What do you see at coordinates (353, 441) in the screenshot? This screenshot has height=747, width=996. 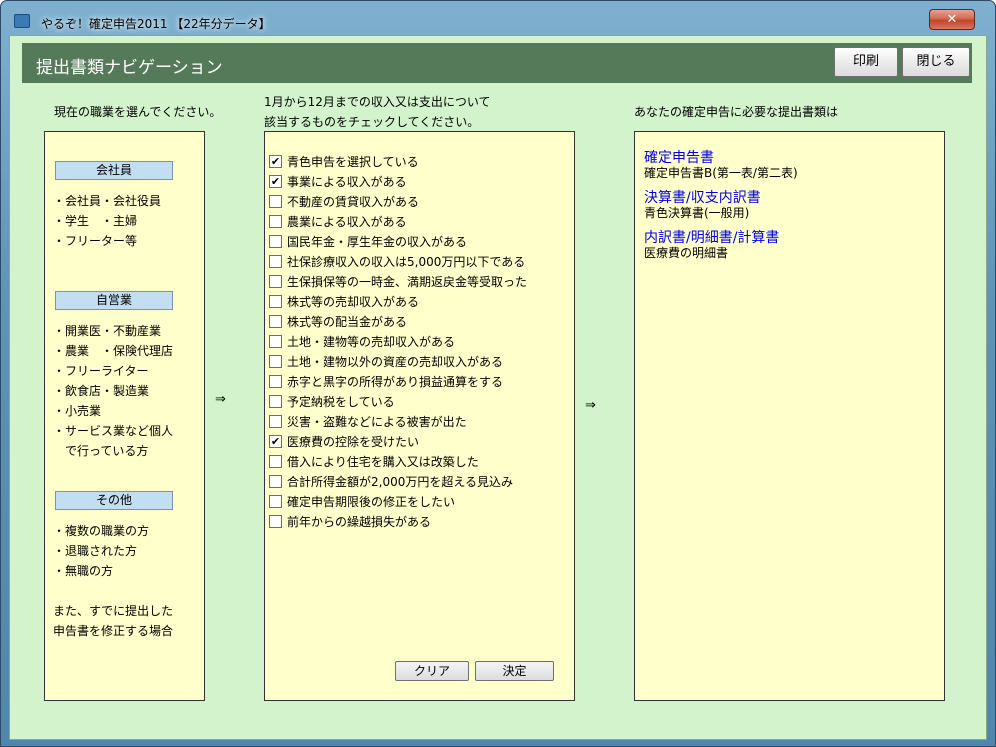 I see `checkbox-label: 医療費の控除を受けたい` at bounding box center [353, 441].